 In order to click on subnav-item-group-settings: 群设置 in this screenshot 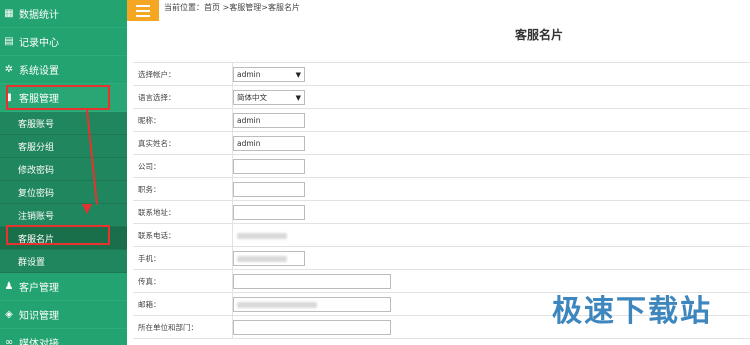, I will do `click(63, 261)`.